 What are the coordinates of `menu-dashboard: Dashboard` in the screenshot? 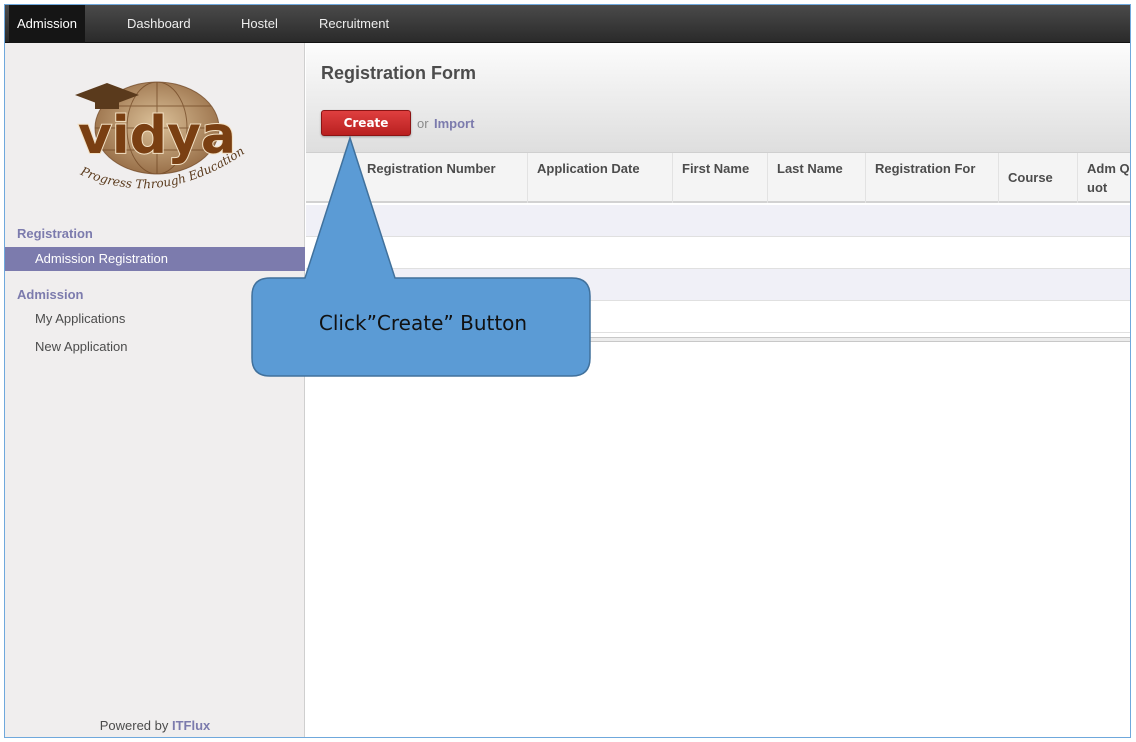 It's located at (159, 24).